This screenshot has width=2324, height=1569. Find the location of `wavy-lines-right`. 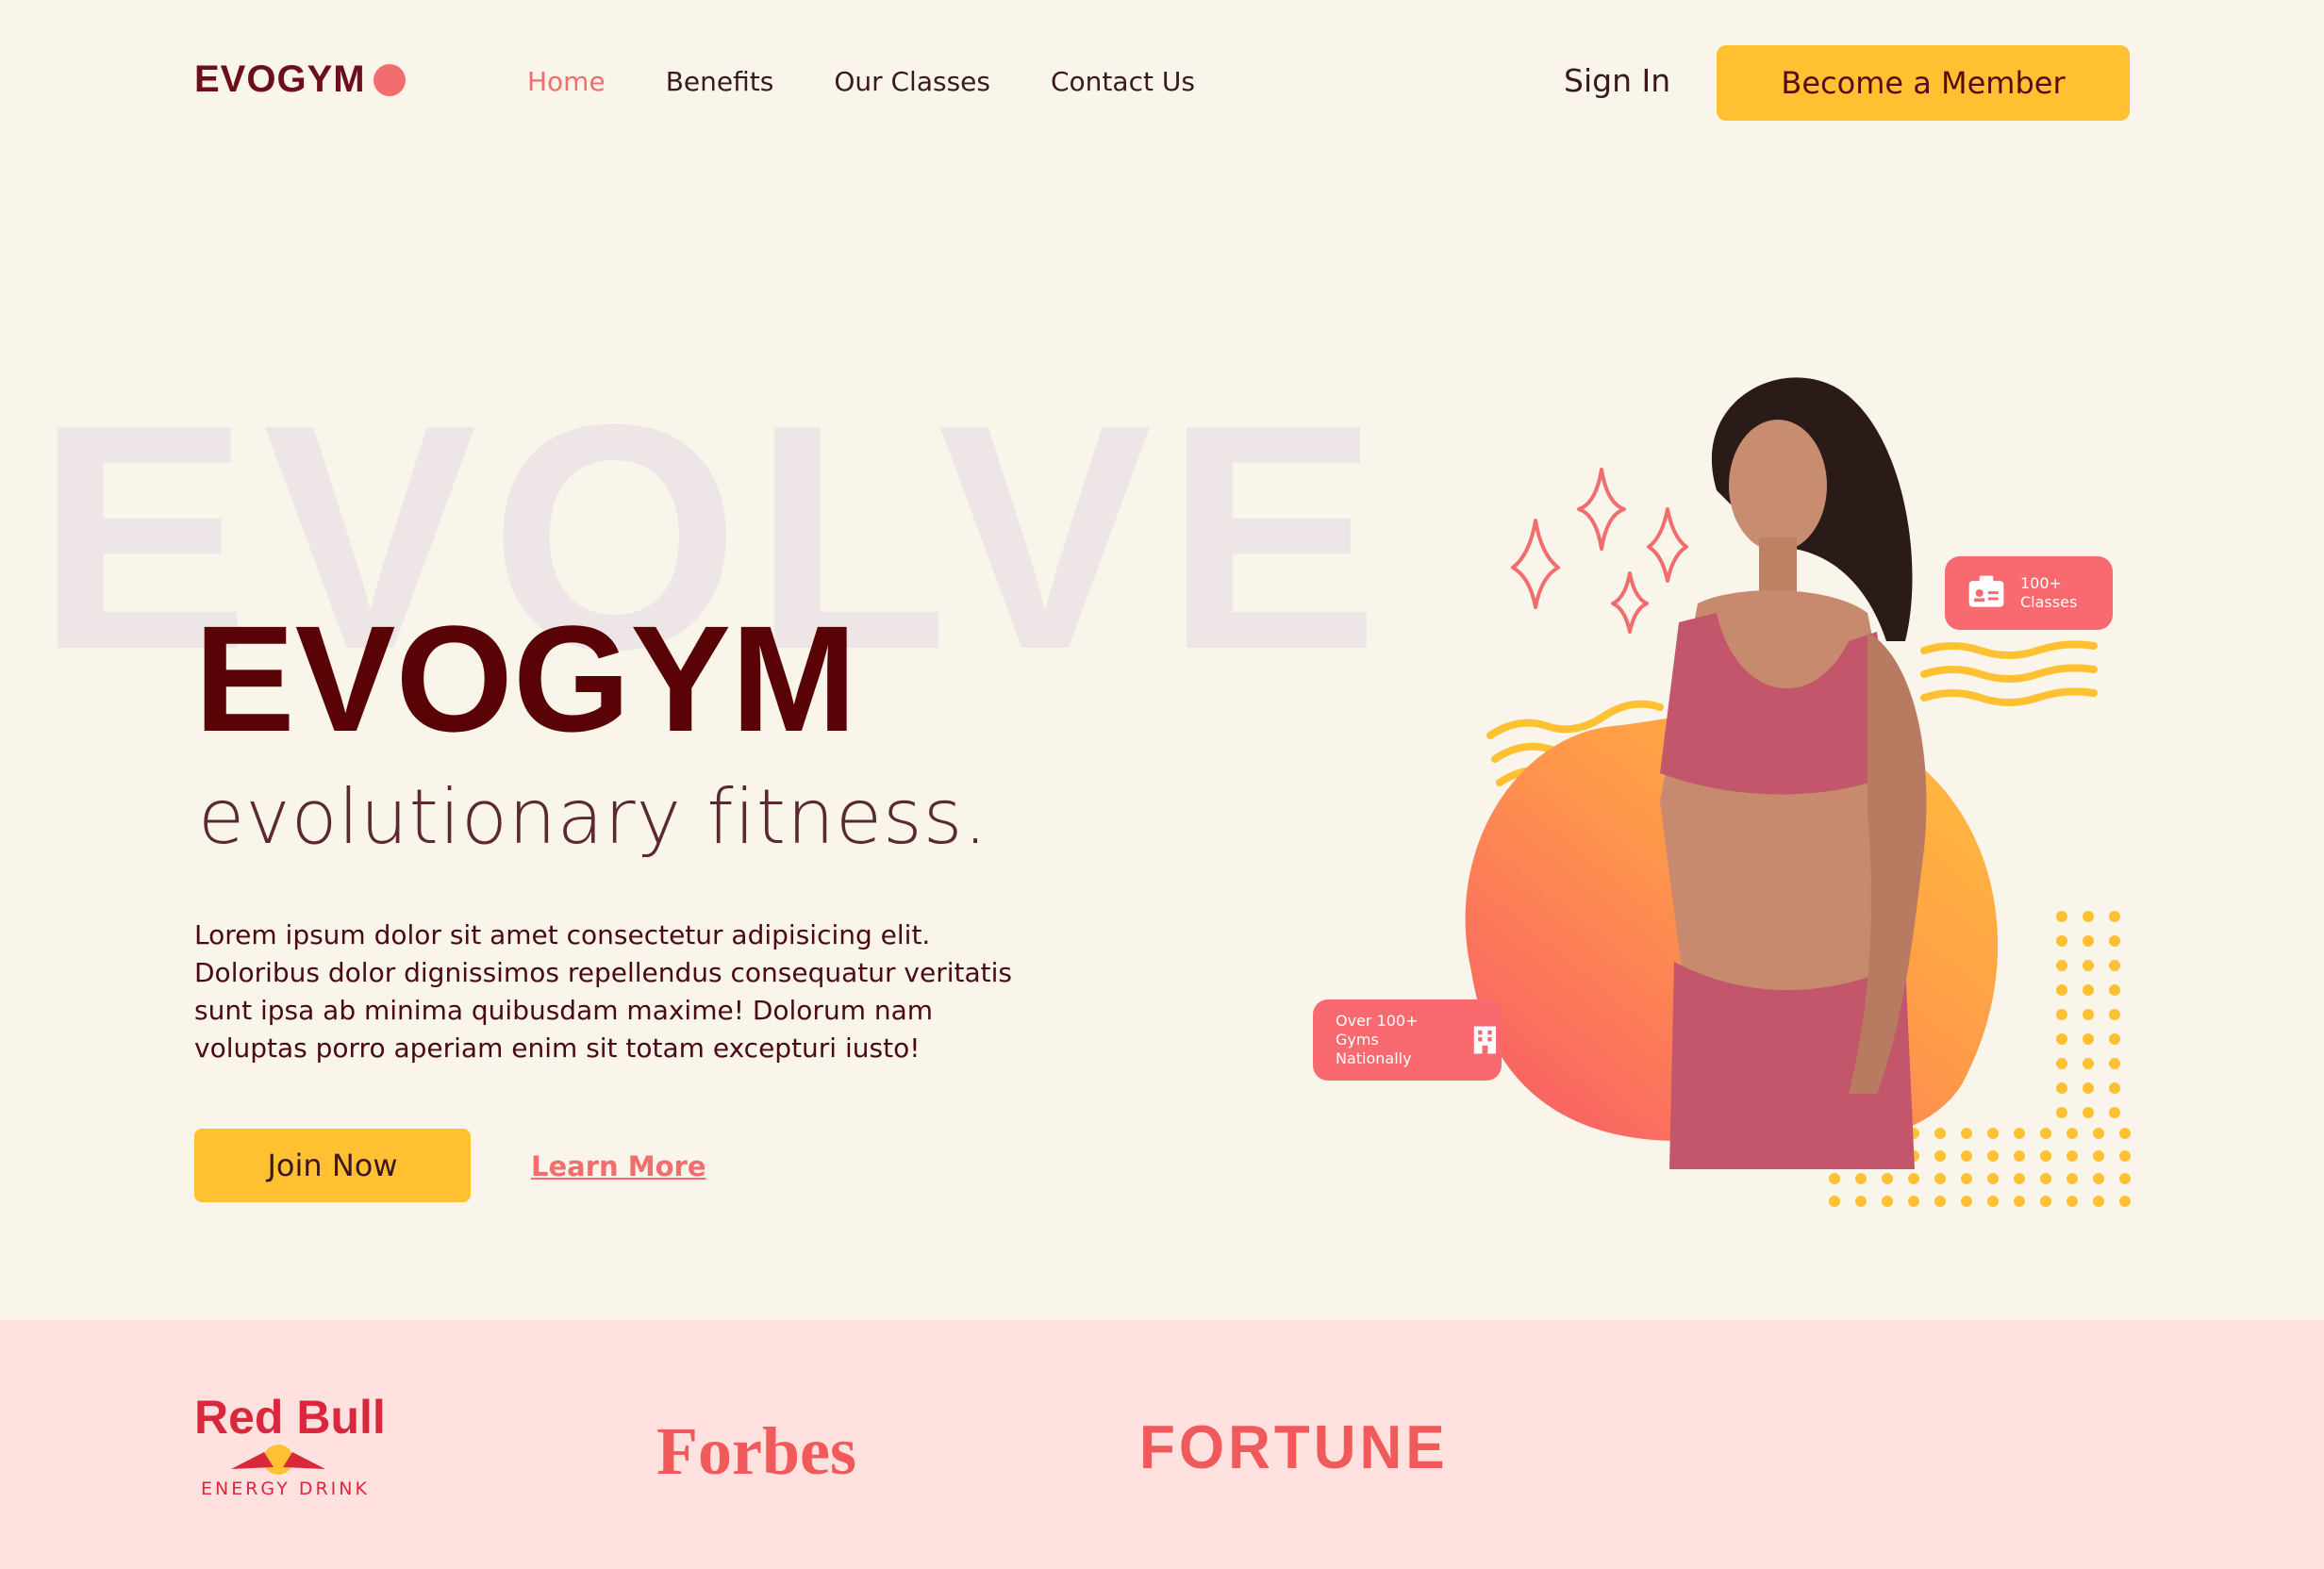

wavy-lines-right is located at coordinates (2009, 673).